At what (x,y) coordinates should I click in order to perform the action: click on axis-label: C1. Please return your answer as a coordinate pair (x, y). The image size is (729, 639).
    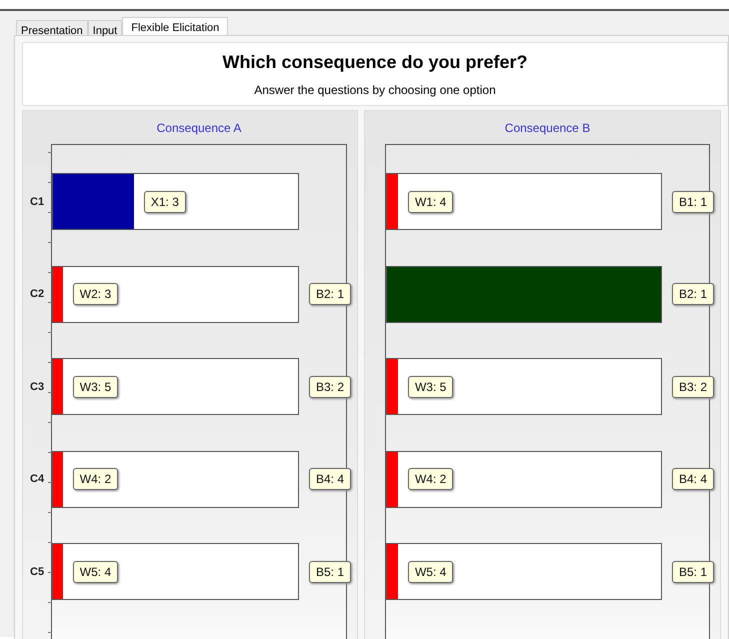
    Looking at the image, I should click on (37, 202).